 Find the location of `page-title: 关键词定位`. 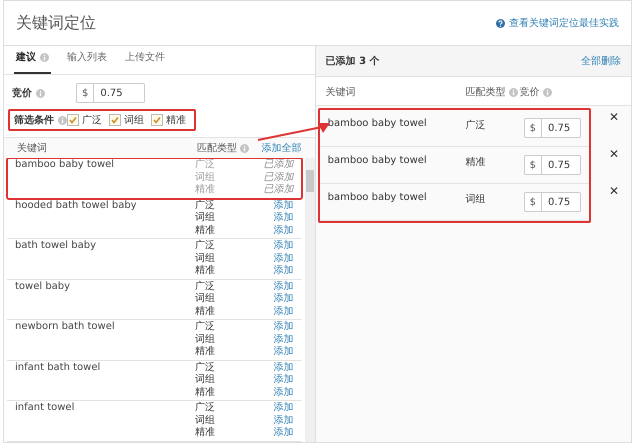

page-title: 关键词定位 is located at coordinates (56, 23).